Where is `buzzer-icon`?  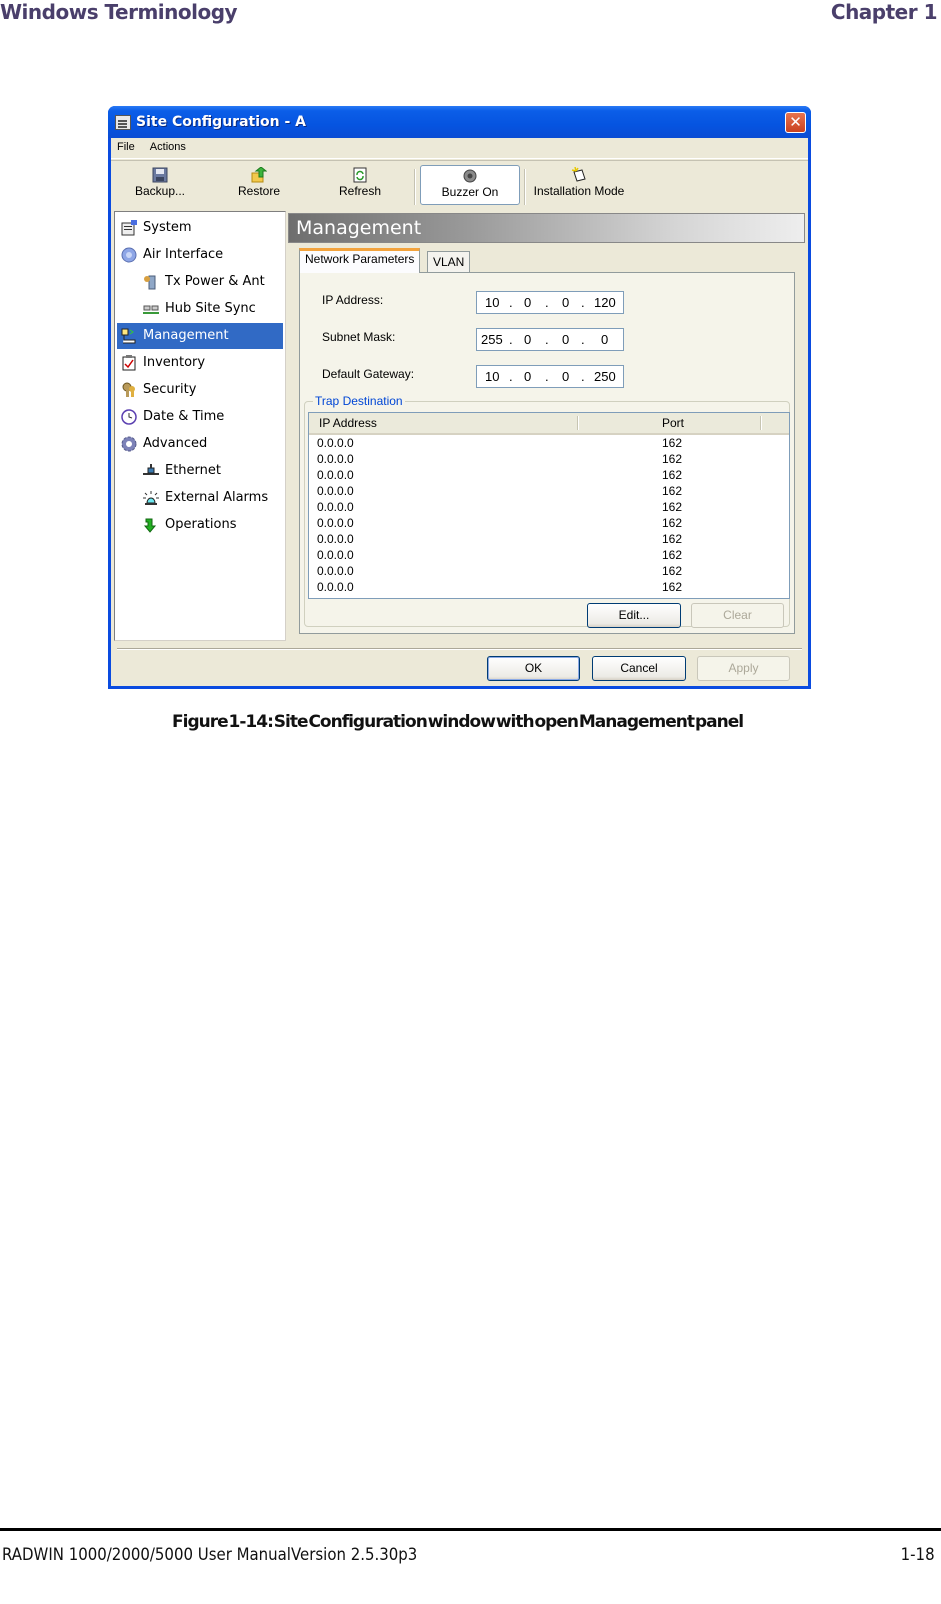 buzzer-icon is located at coordinates (470, 176).